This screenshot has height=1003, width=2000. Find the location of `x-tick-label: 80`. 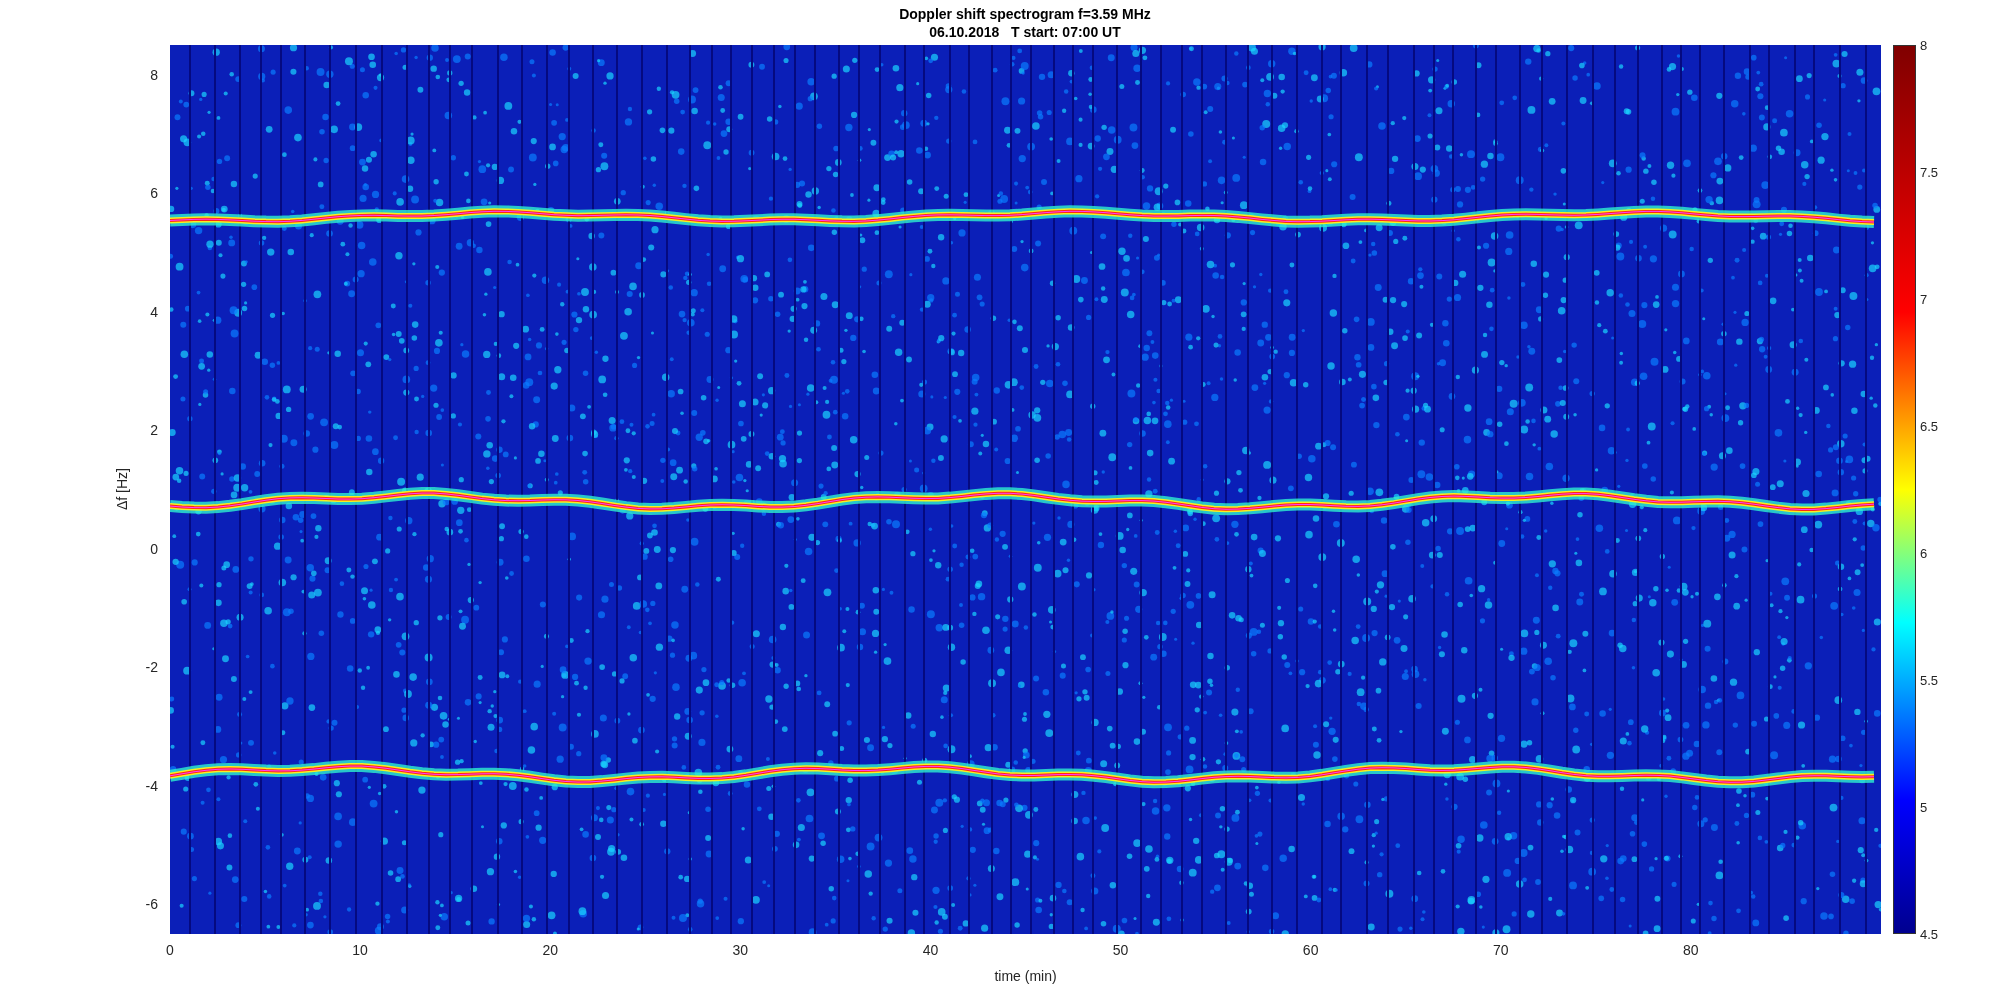

x-tick-label: 80 is located at coordinates (1691, 950).